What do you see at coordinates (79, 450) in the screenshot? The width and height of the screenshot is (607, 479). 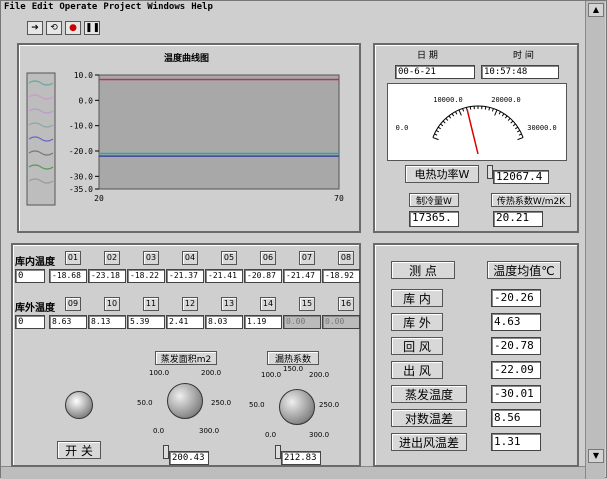 I see `switch-label: 开 关` at bounding box center [79, 450].